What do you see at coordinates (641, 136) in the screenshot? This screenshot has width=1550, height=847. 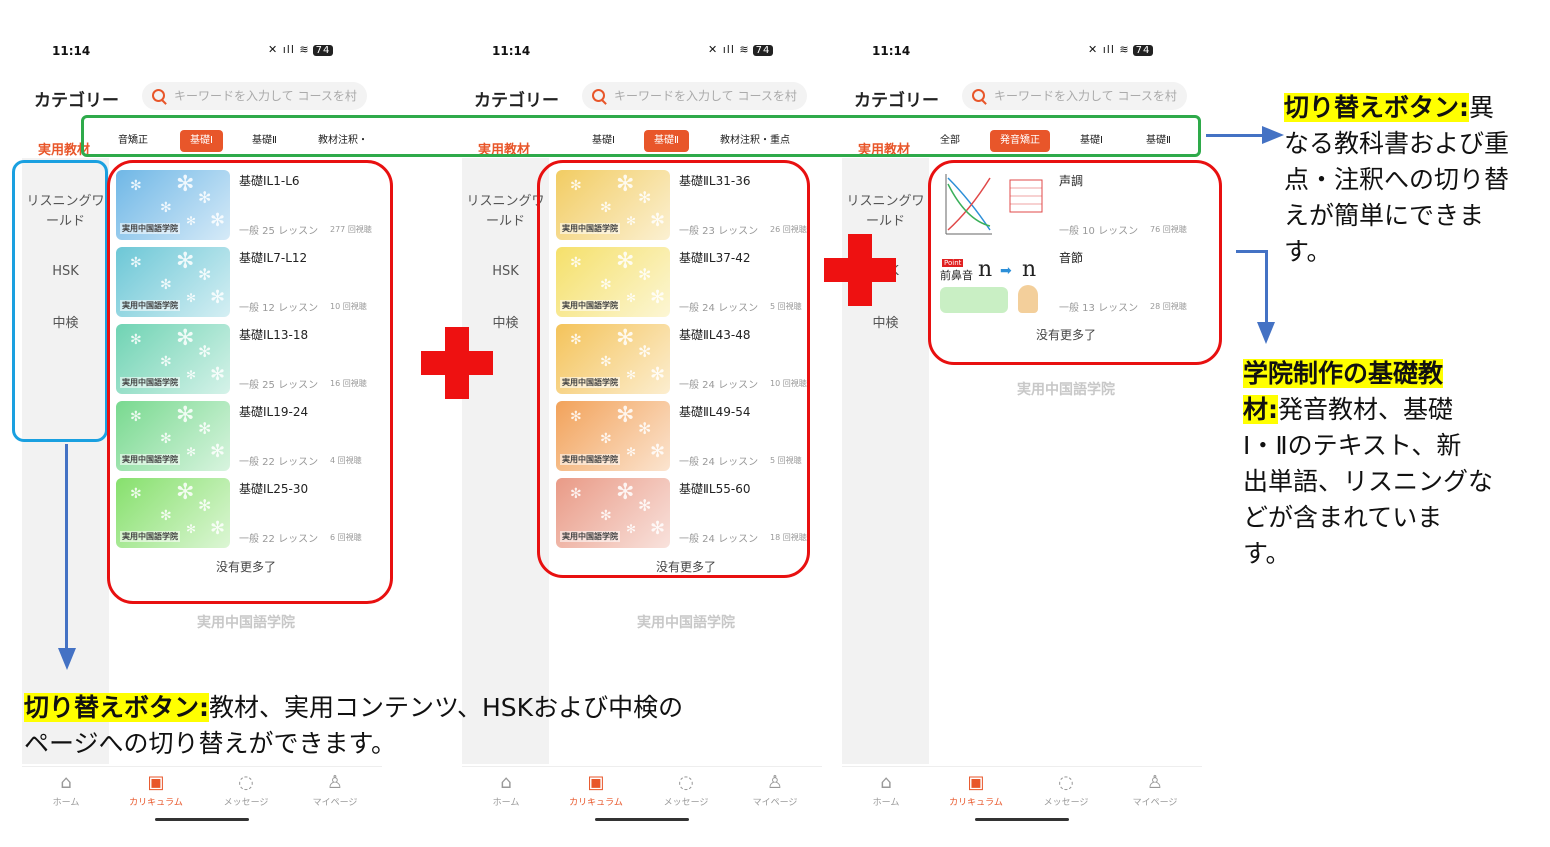 I see `tabs-highlight-frame` at bounding box center [641, 136].